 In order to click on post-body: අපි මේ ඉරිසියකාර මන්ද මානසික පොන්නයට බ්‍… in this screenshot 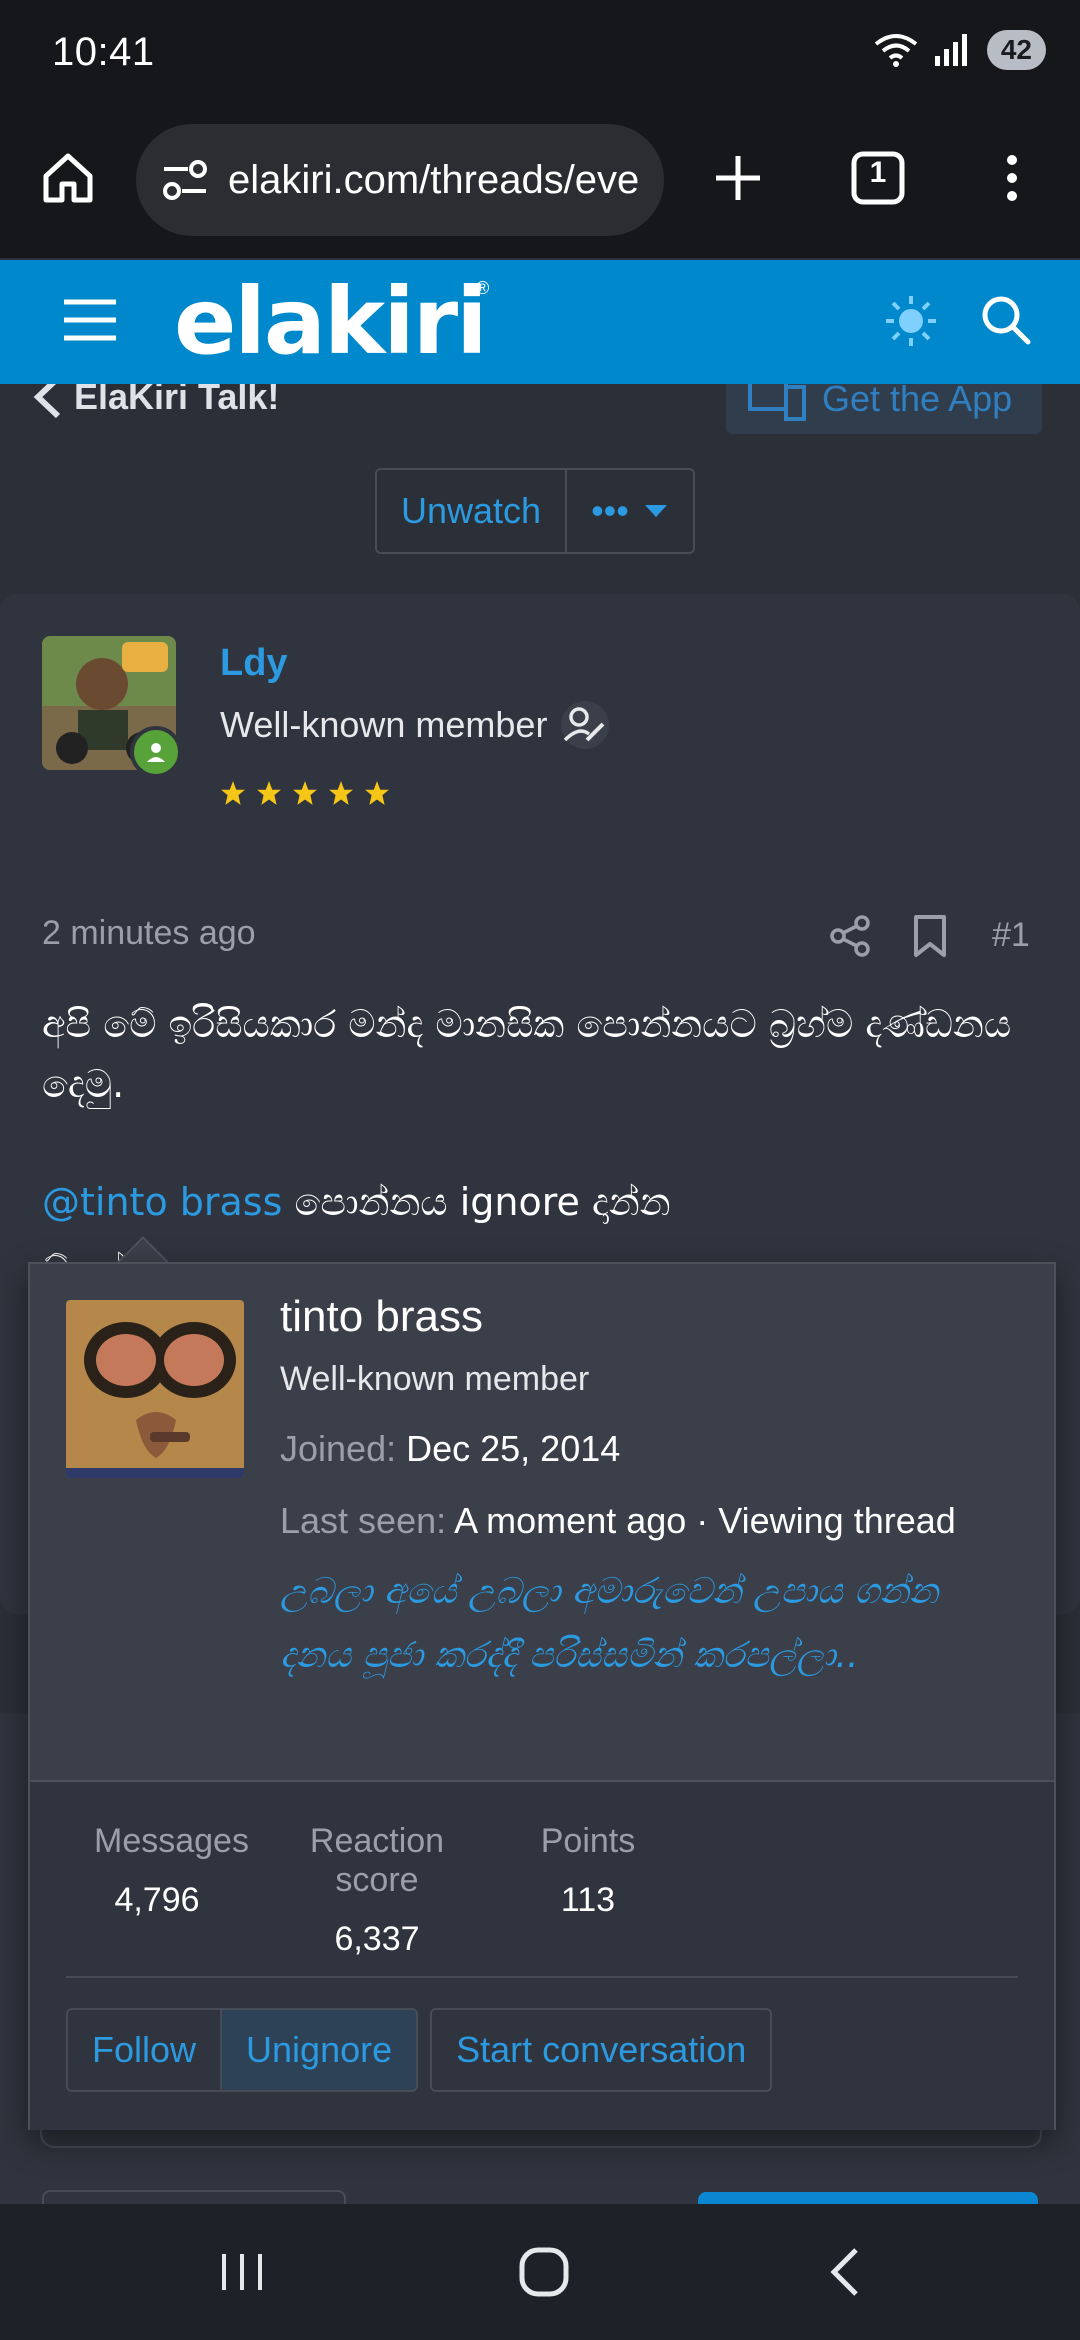, I will do `click(527, 1054)`.